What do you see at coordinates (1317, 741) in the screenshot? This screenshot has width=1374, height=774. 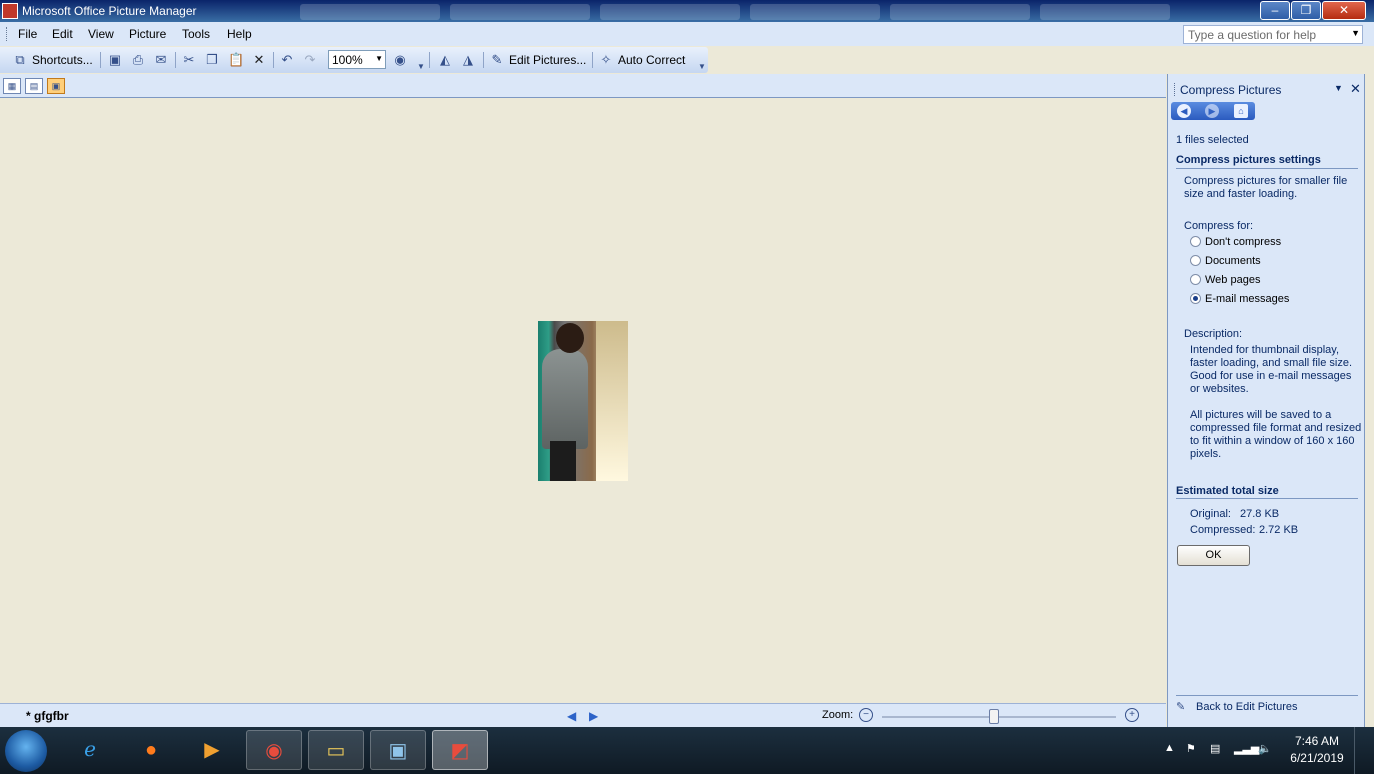 I see `clock-time: 7:46 AM` at bounding box center [1317, 741].